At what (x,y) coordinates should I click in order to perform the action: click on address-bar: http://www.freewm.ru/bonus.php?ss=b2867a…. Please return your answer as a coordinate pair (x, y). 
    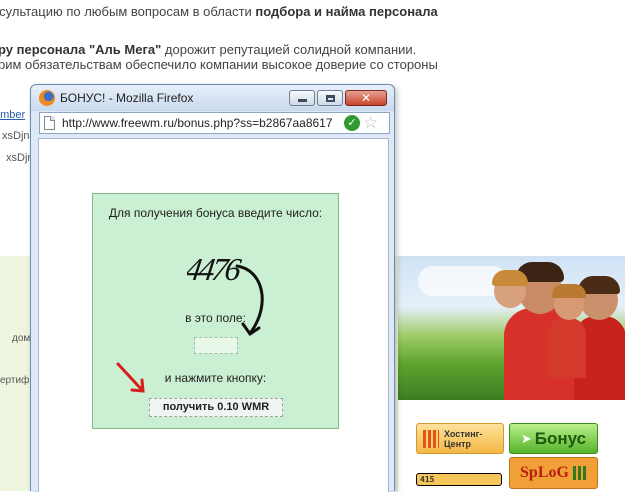
    Looking at the image, I should click on (214, 123).